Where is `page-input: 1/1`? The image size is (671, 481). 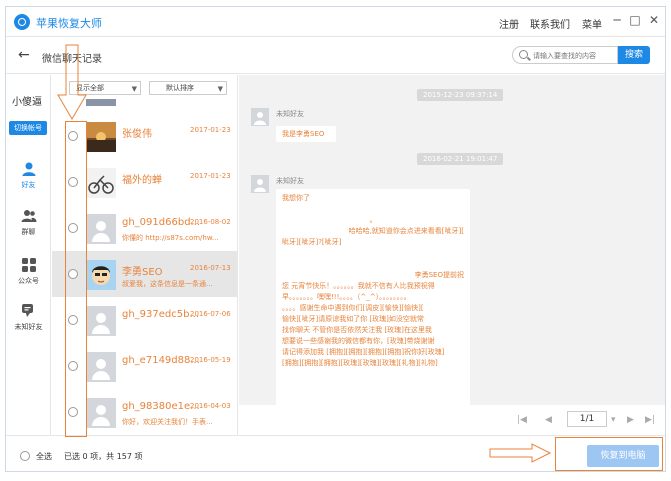 page-input: 1/1 is located at coordinates (587, 419).